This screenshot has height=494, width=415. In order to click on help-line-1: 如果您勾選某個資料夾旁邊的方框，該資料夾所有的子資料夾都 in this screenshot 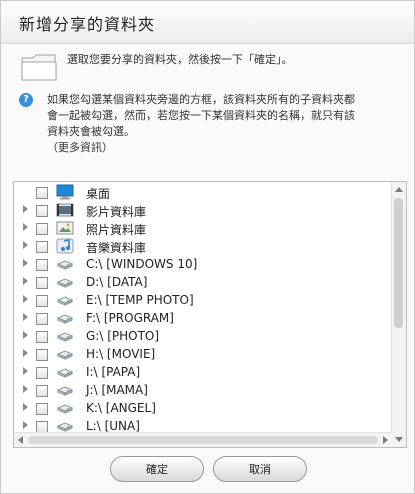, I will do `click(201, 99)`.